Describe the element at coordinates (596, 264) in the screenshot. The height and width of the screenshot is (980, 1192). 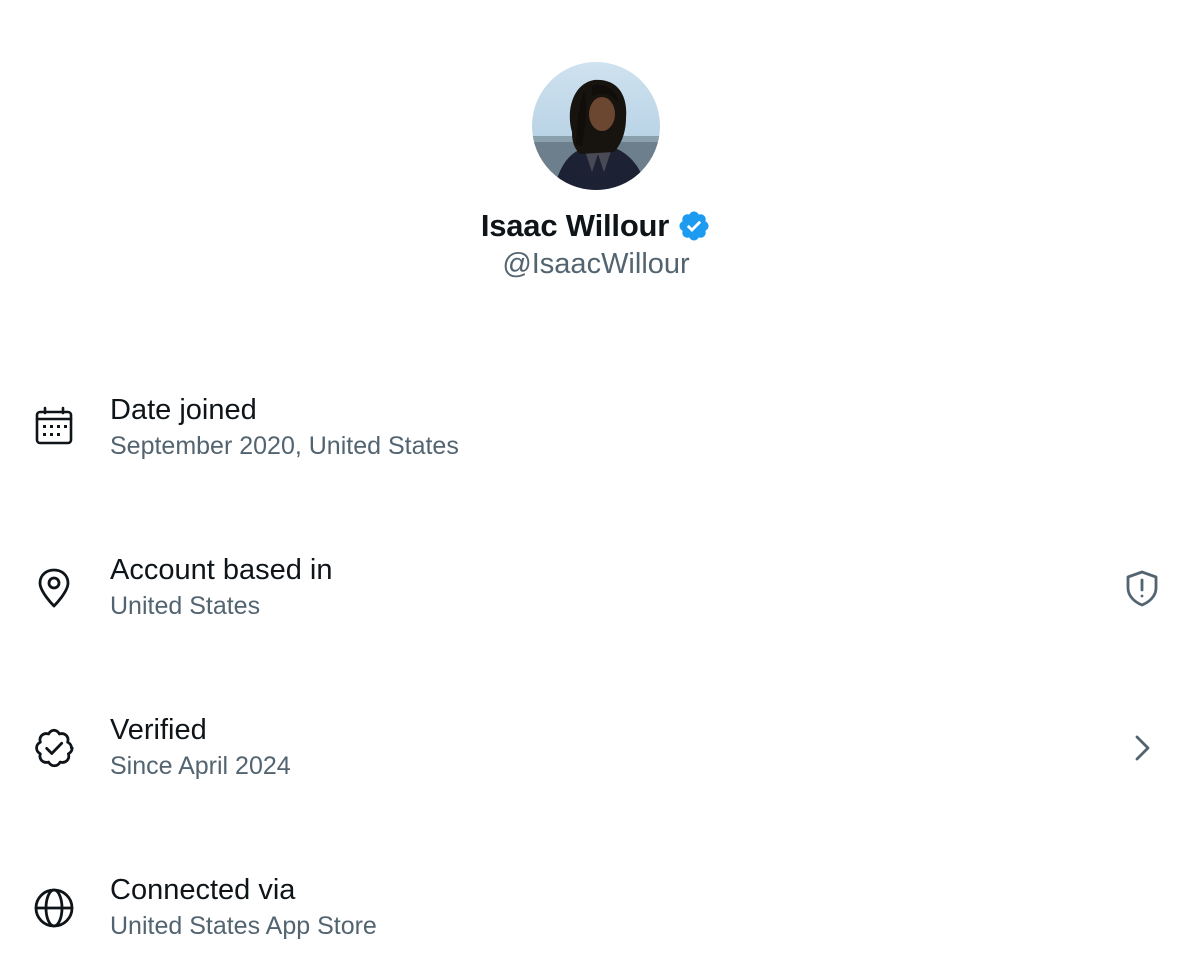
I see `profile-handle: @IsaacWillour` at that location.